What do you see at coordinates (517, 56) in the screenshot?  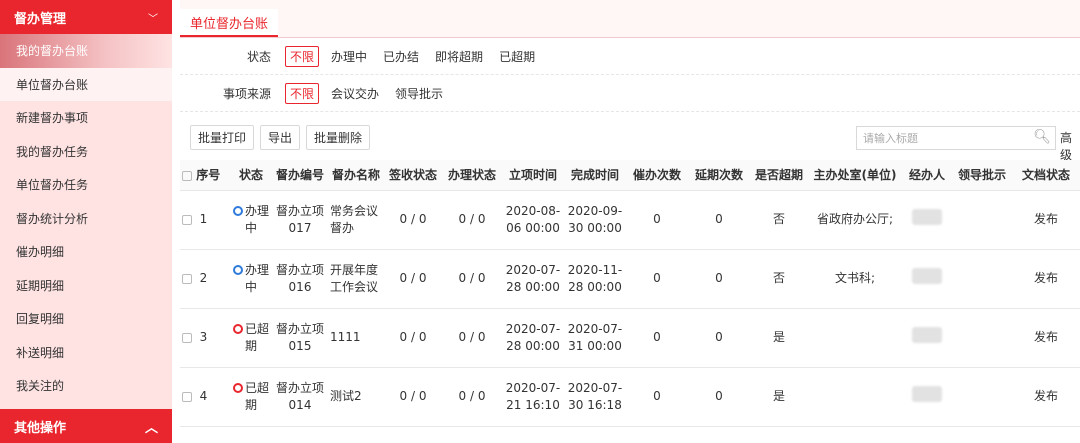 I see `status-option-overdue: 已超期` at bounding box center [517, 56].